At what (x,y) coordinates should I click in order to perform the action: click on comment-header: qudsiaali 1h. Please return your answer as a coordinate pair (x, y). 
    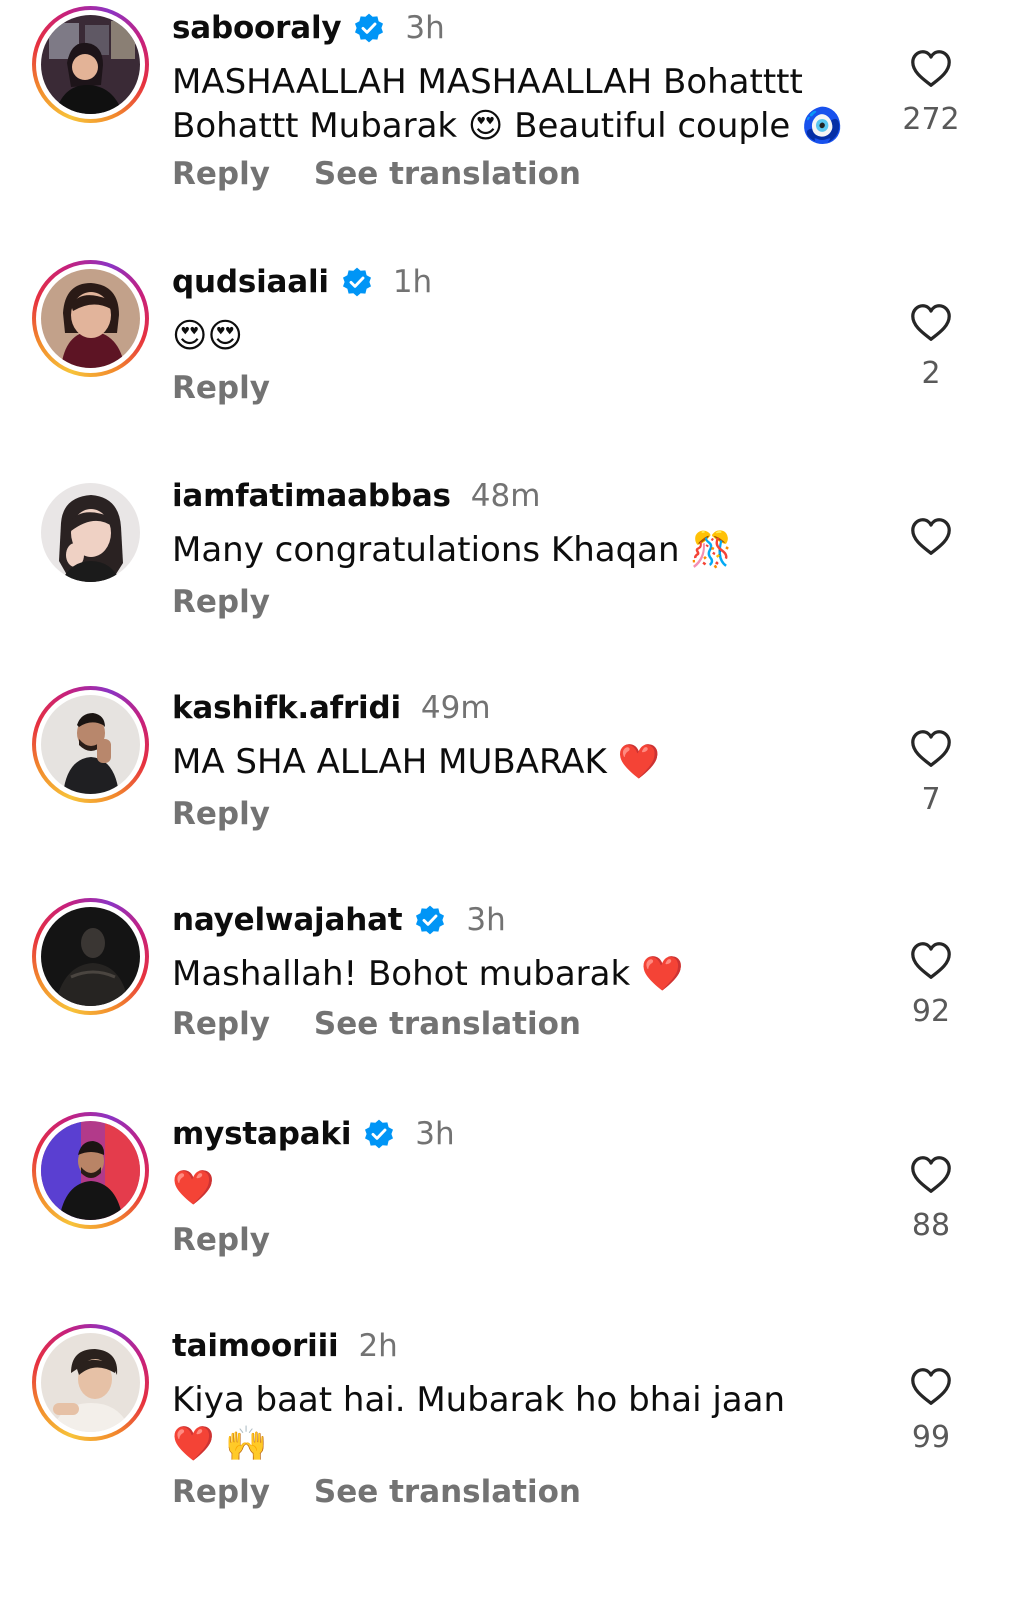
    Looking at the image, I should click on (302, 282).